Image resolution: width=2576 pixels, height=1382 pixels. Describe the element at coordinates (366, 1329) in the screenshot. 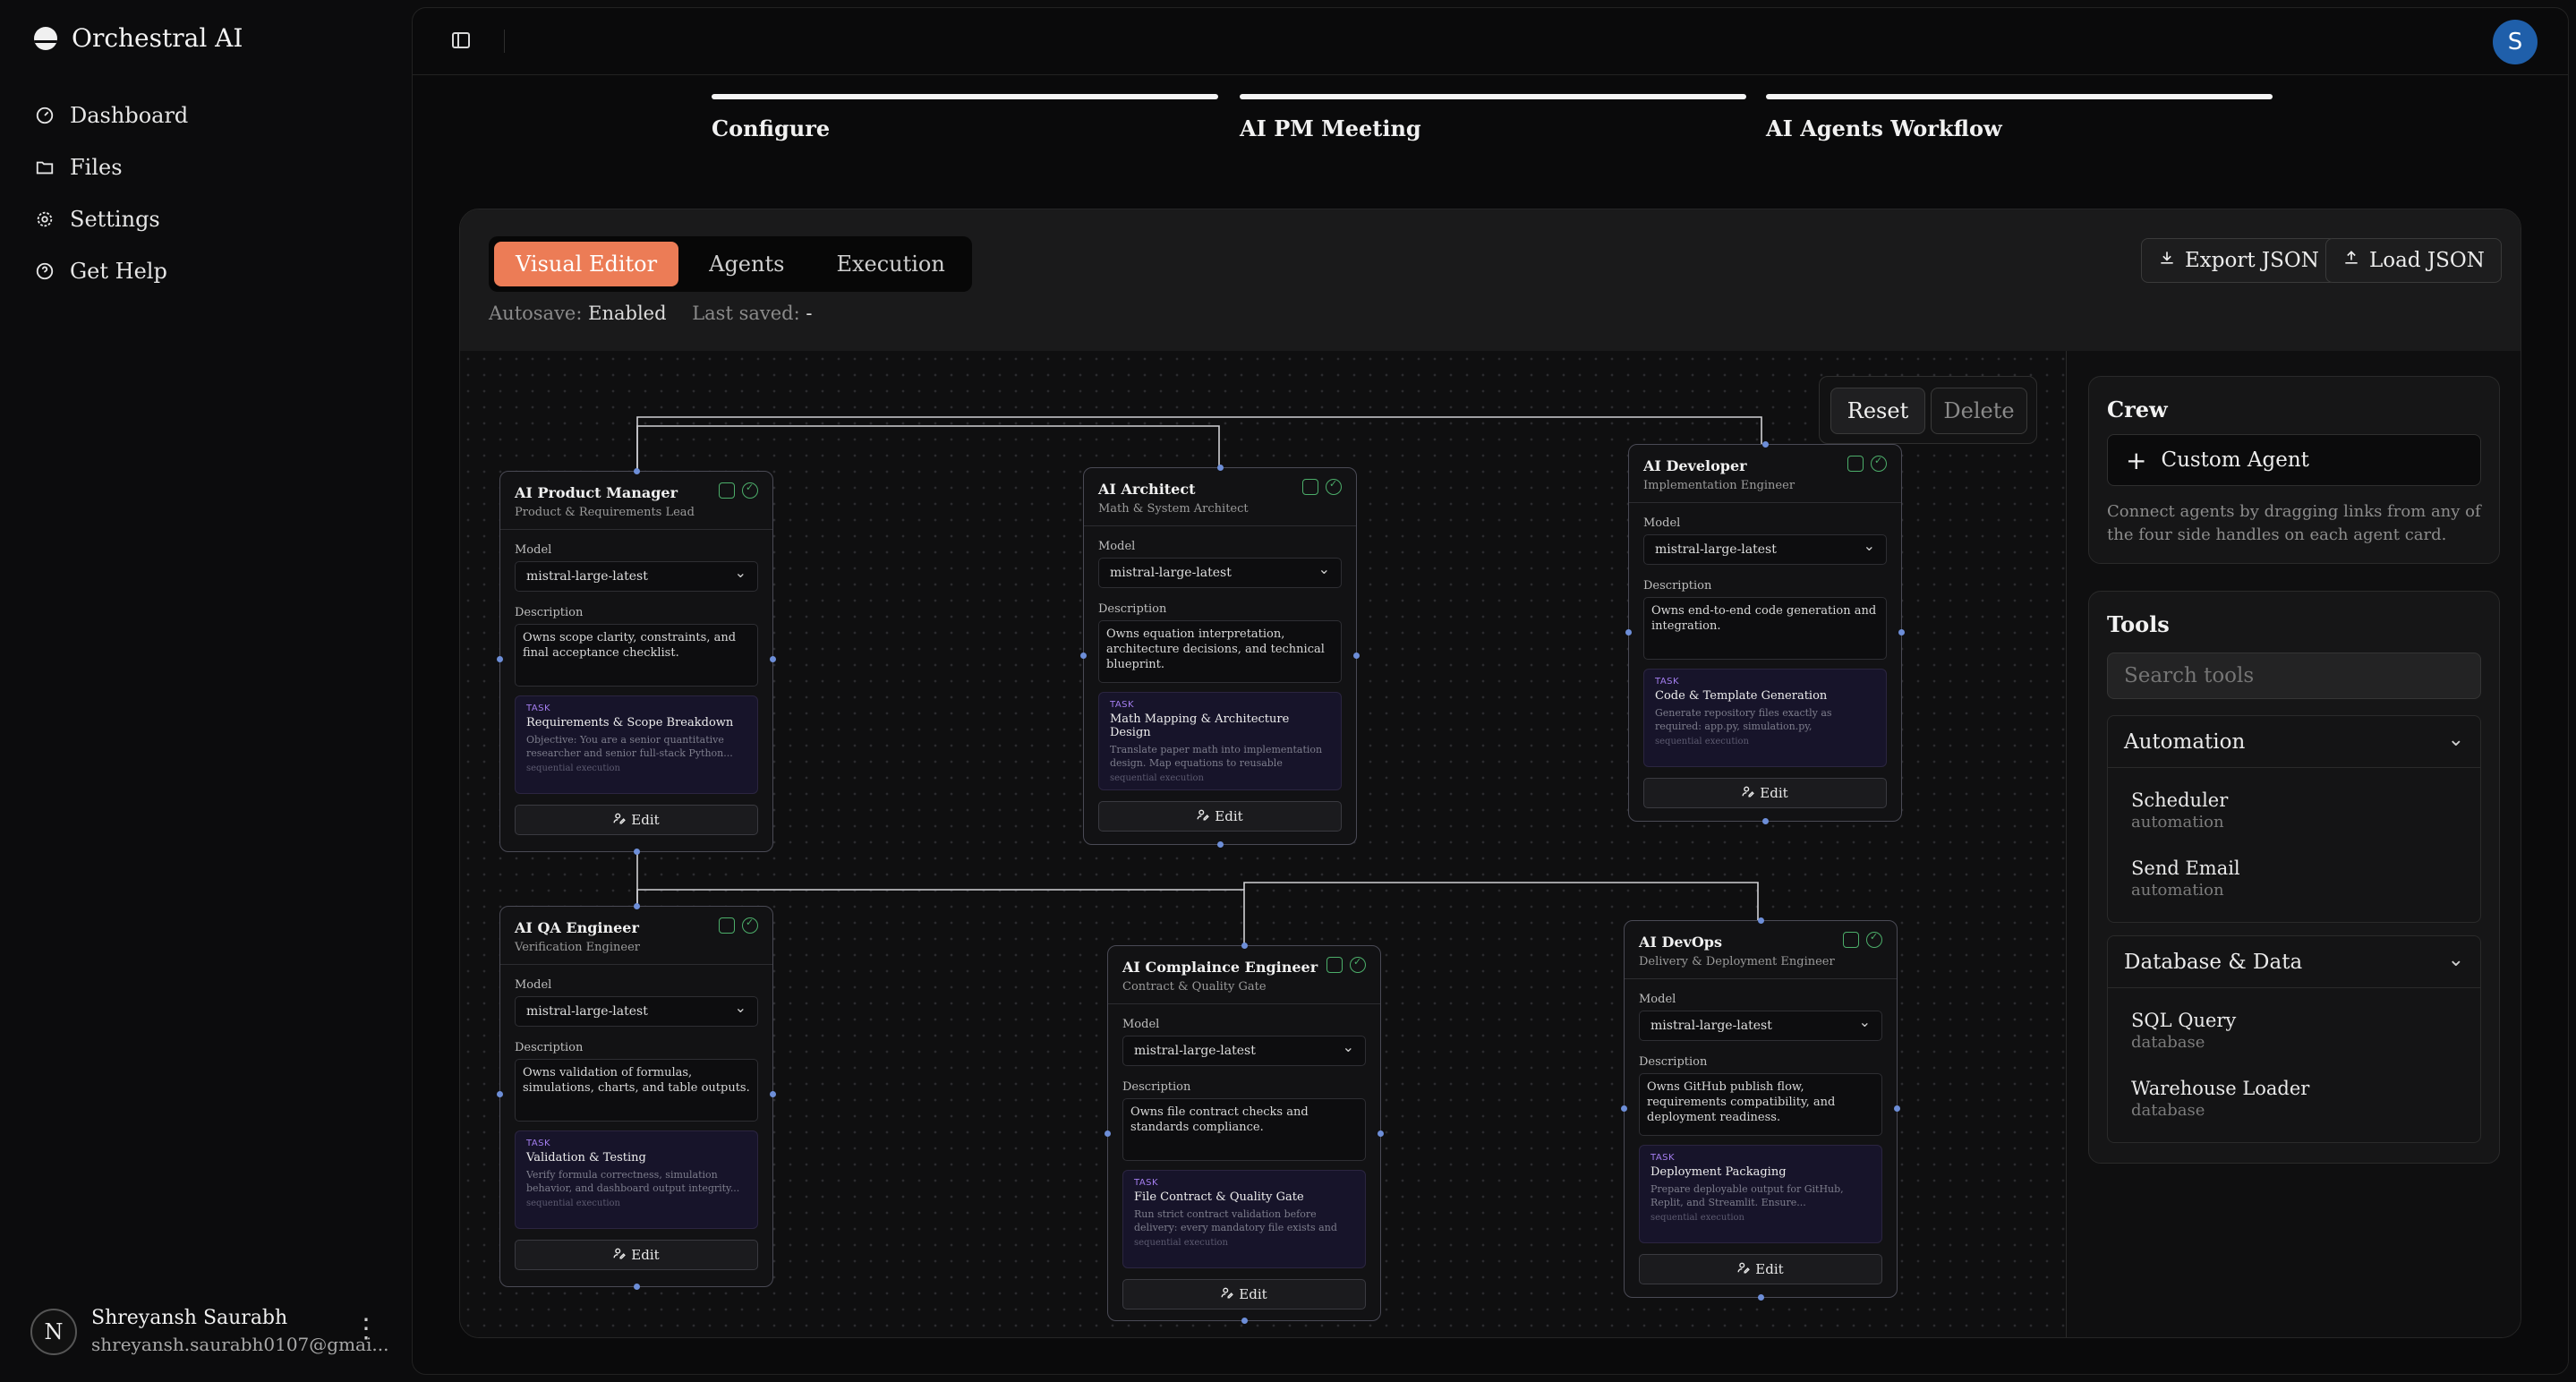

I see `more-options-icon: ⋮` at that location.